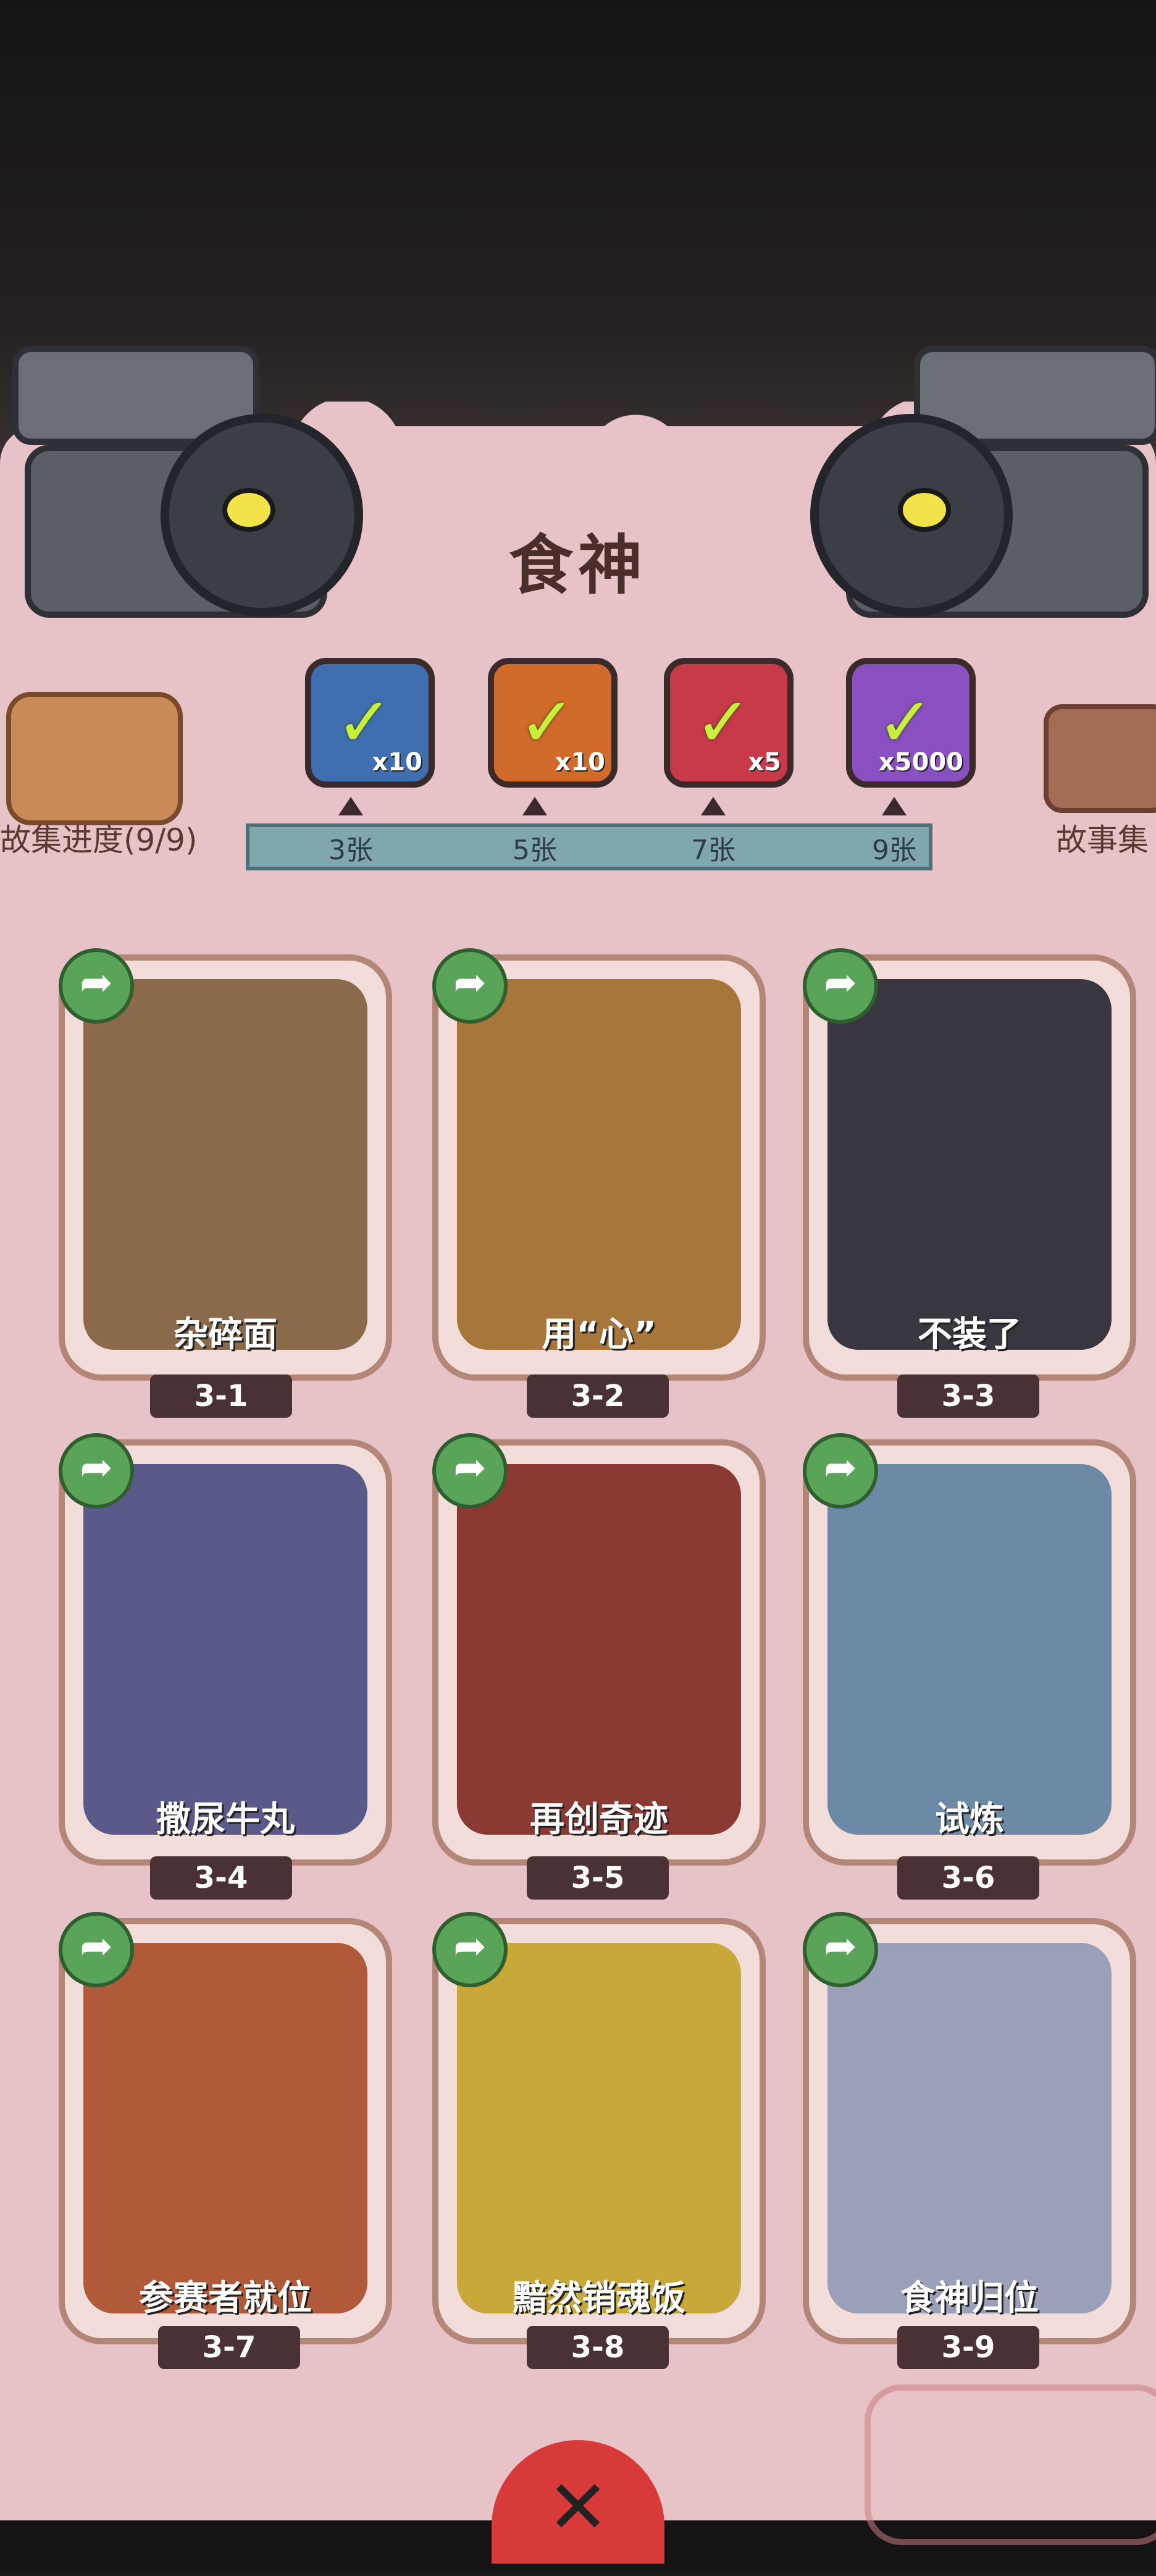 The height and width of the screenshot is (2576, 1156). Describe the element at coordinates (94, 758) in the screenshot. I see `story-progress-book-icon` at that location.